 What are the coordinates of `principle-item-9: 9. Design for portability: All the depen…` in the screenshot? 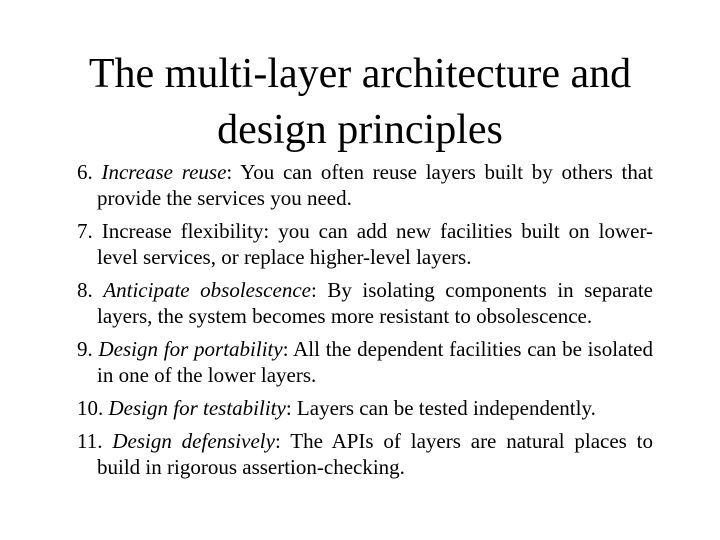 It's located at (365, 362).